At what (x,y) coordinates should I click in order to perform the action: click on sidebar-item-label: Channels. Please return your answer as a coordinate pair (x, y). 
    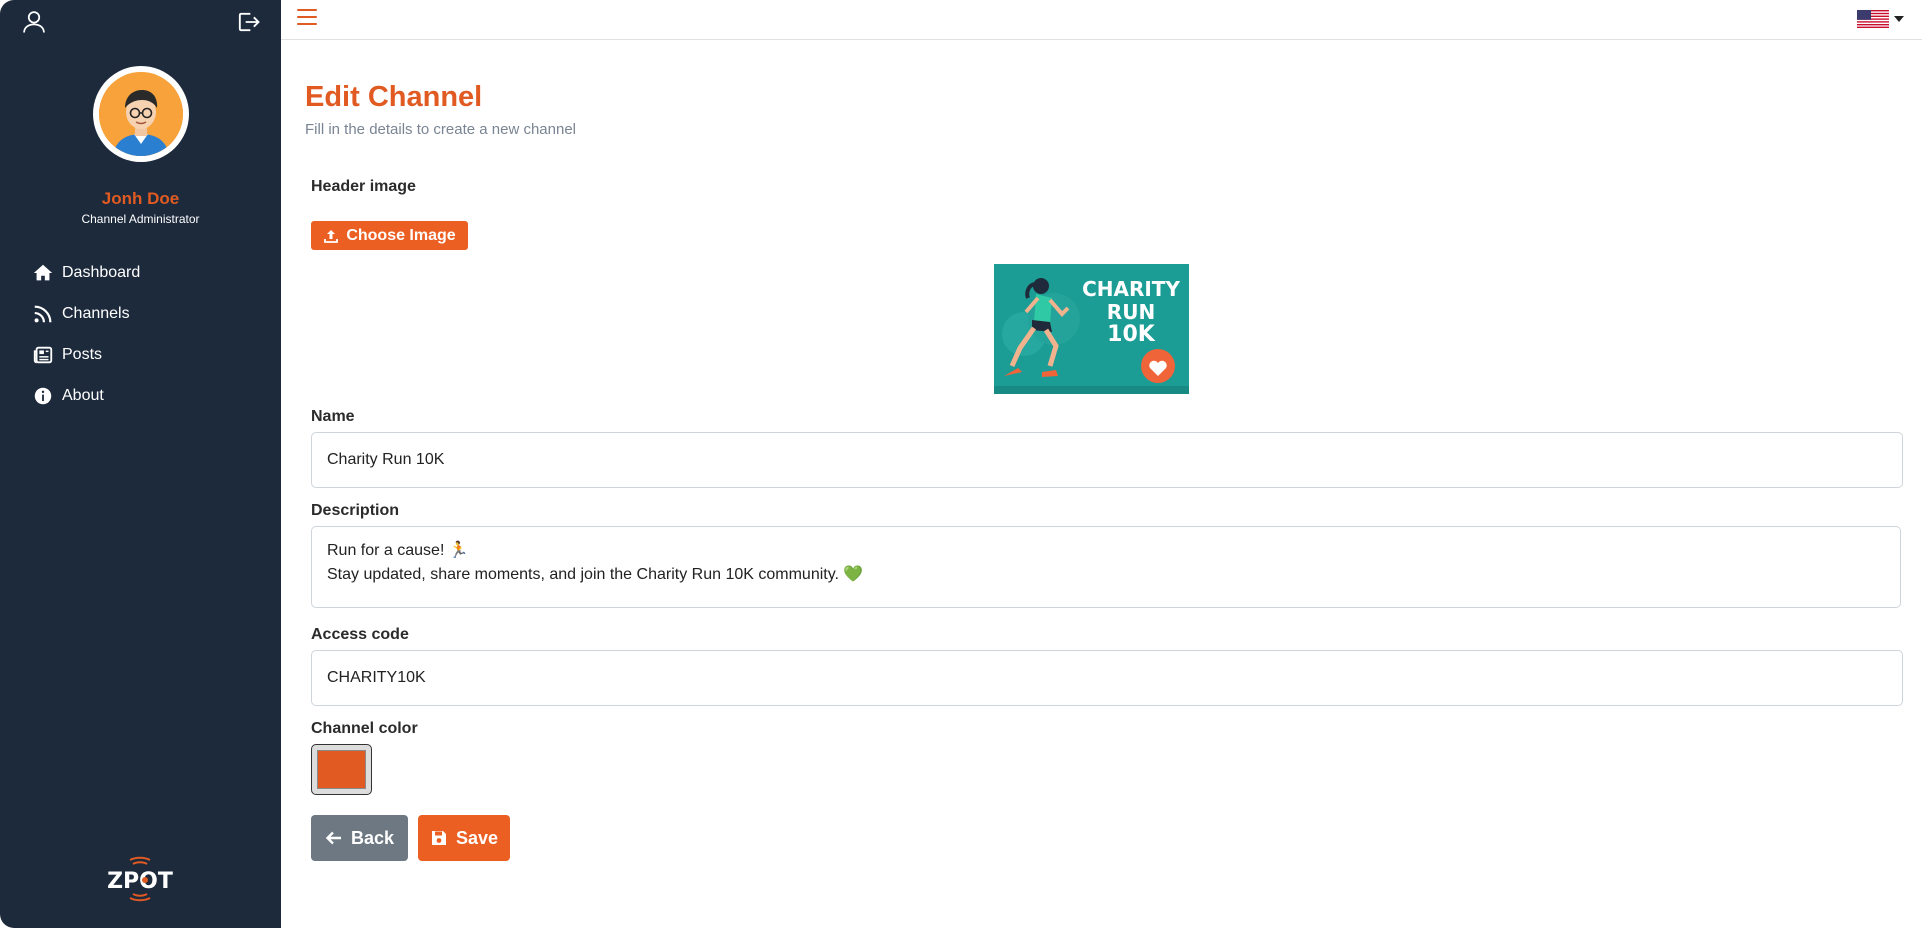
    Looking at the image, I should click on (96, 313).